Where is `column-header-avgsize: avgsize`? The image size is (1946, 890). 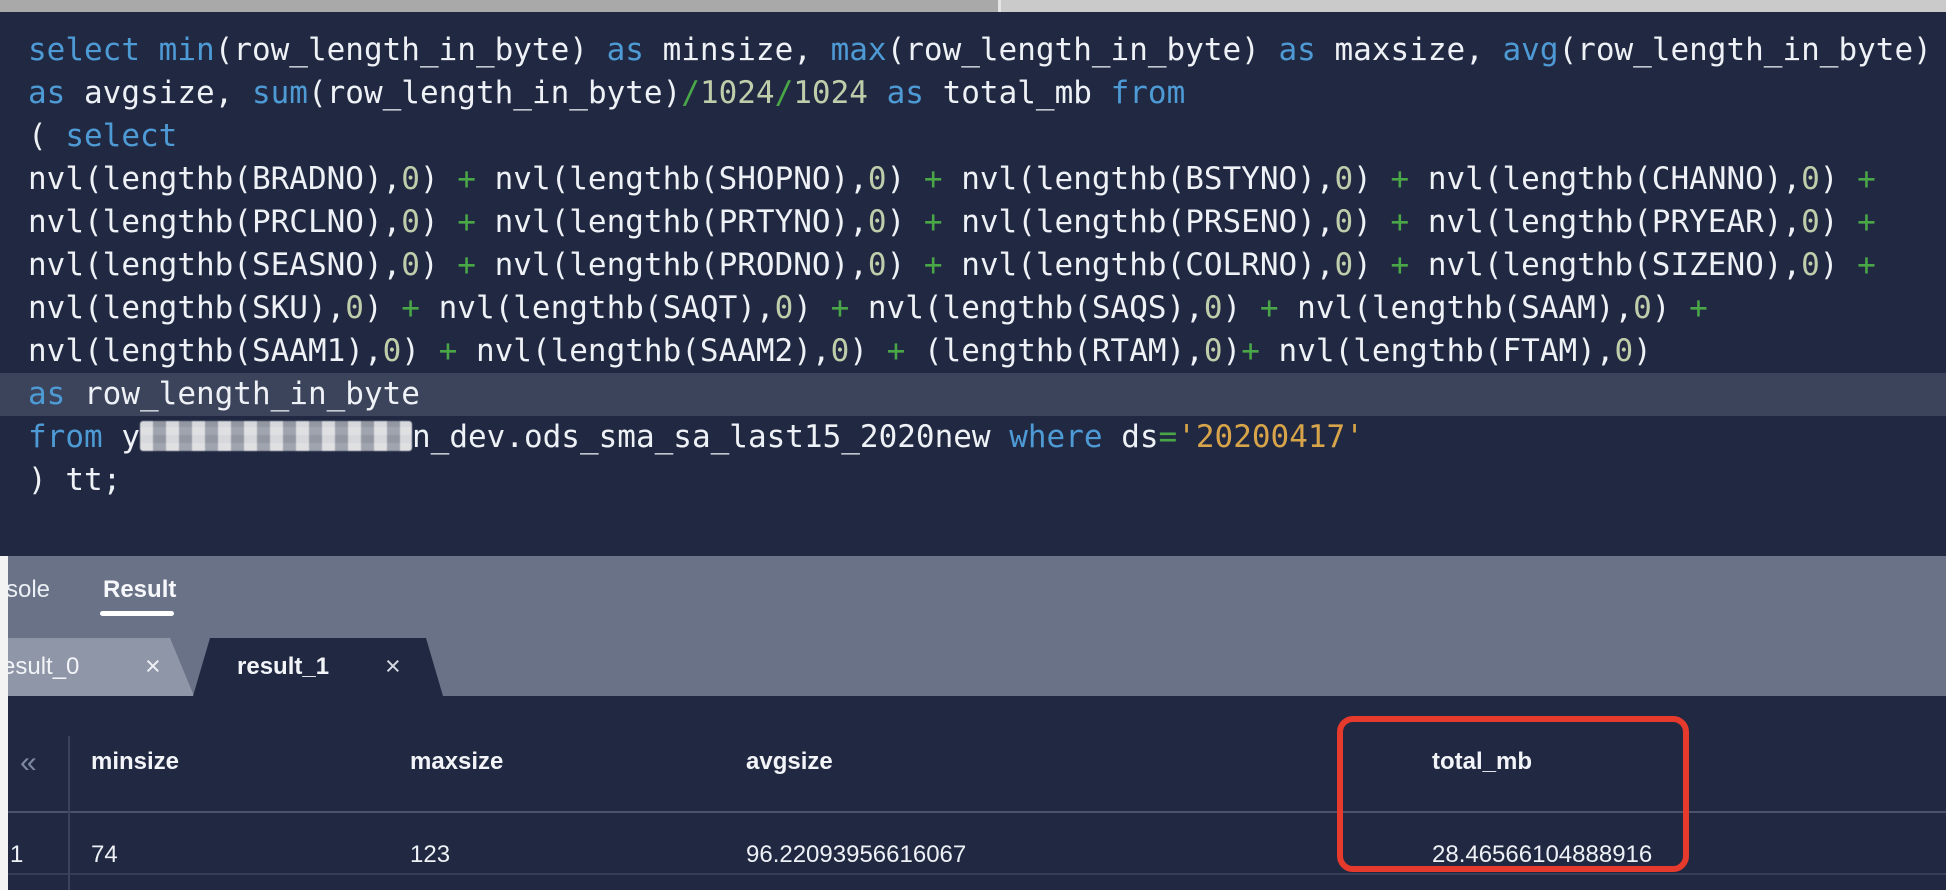 column-header-avgsize: avgsize is located at coordinates (789, 762).